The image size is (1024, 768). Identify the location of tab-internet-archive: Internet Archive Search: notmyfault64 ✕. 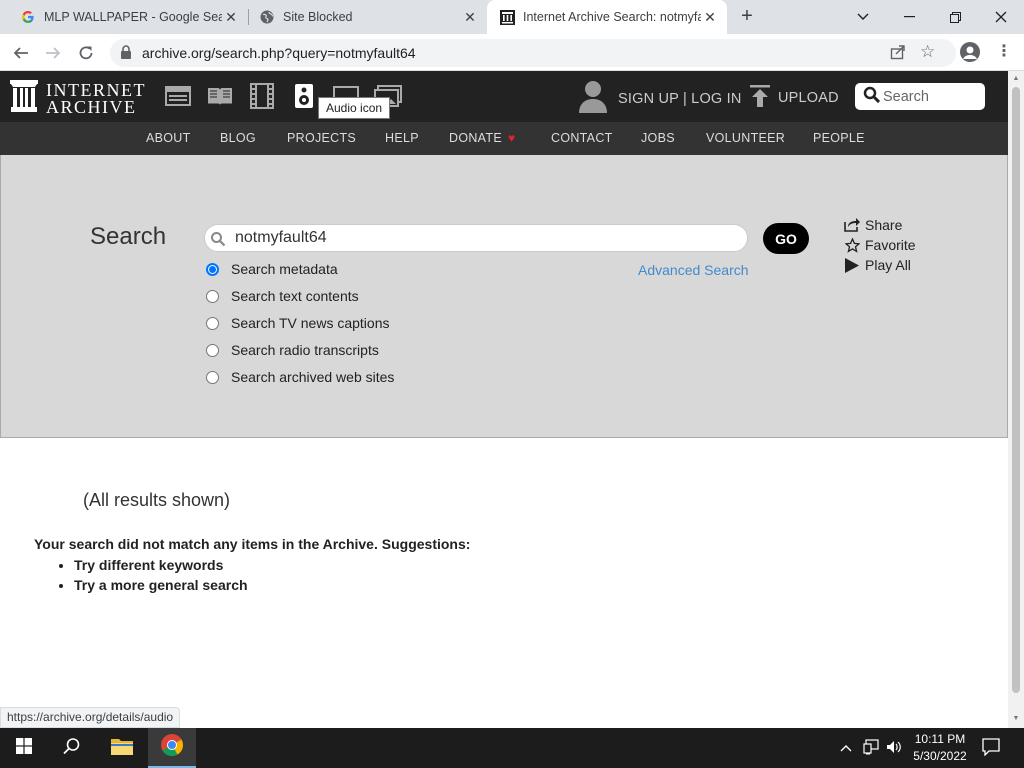
(607, 17).